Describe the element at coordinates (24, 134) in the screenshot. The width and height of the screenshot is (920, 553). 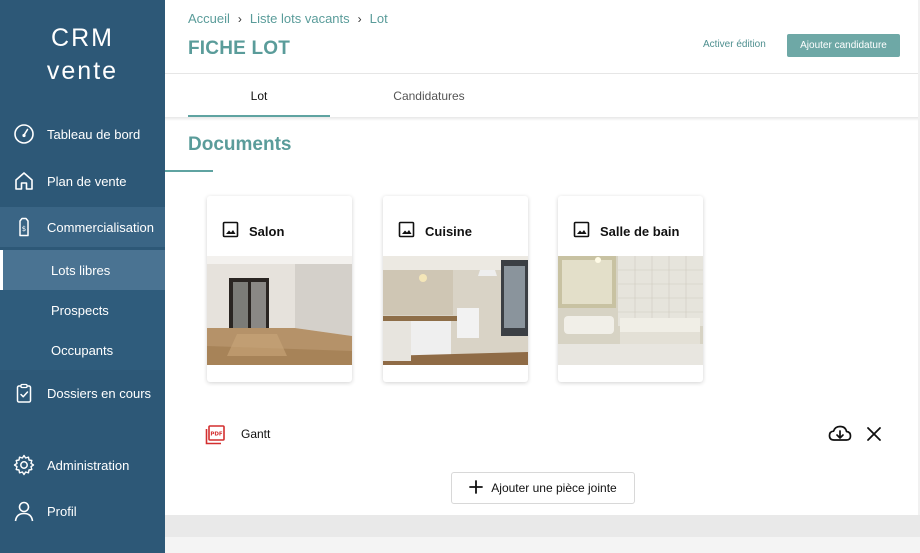
I see `gauge-icon` at that location.